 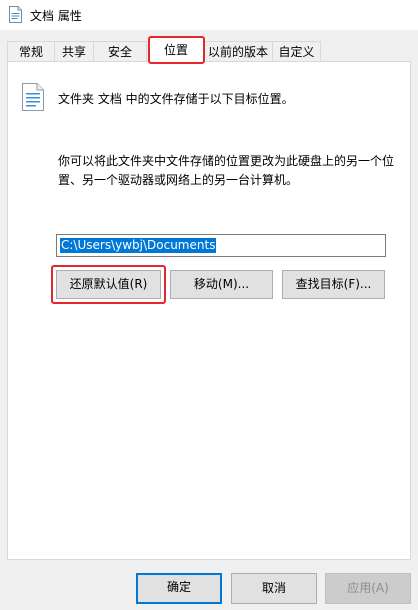 What do you see at coordinates (179, 588) in the screenshot?
I see `ok-button: 确定` at bounding box center [179, 588].